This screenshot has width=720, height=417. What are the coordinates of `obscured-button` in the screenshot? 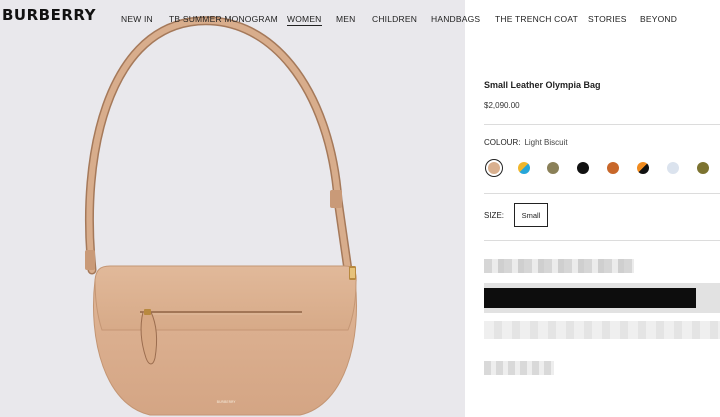 It's located at (590, 298).